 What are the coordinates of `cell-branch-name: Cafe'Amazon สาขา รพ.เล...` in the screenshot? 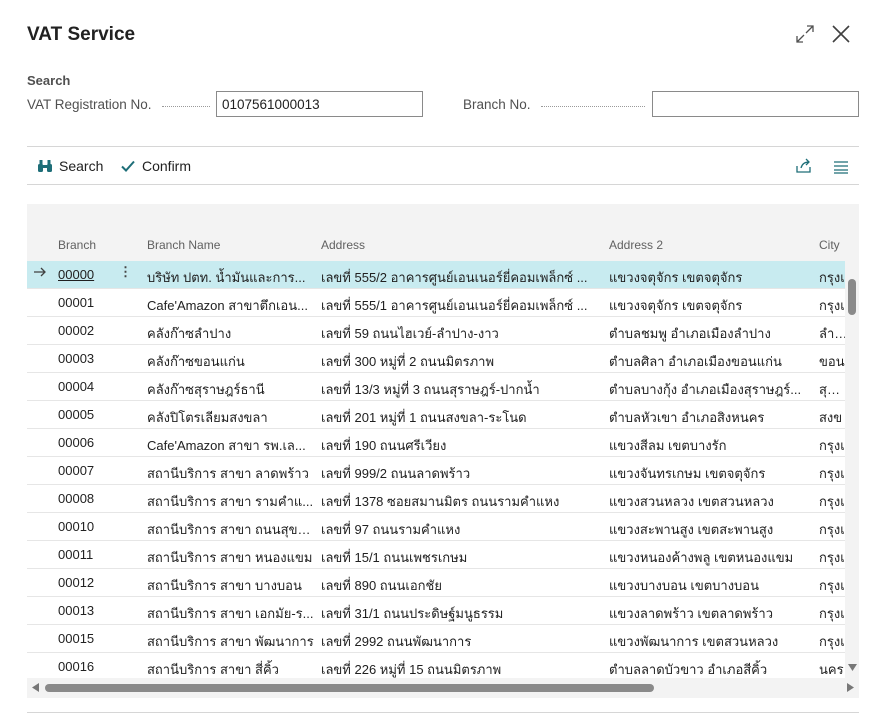 It's located at (226, 445).